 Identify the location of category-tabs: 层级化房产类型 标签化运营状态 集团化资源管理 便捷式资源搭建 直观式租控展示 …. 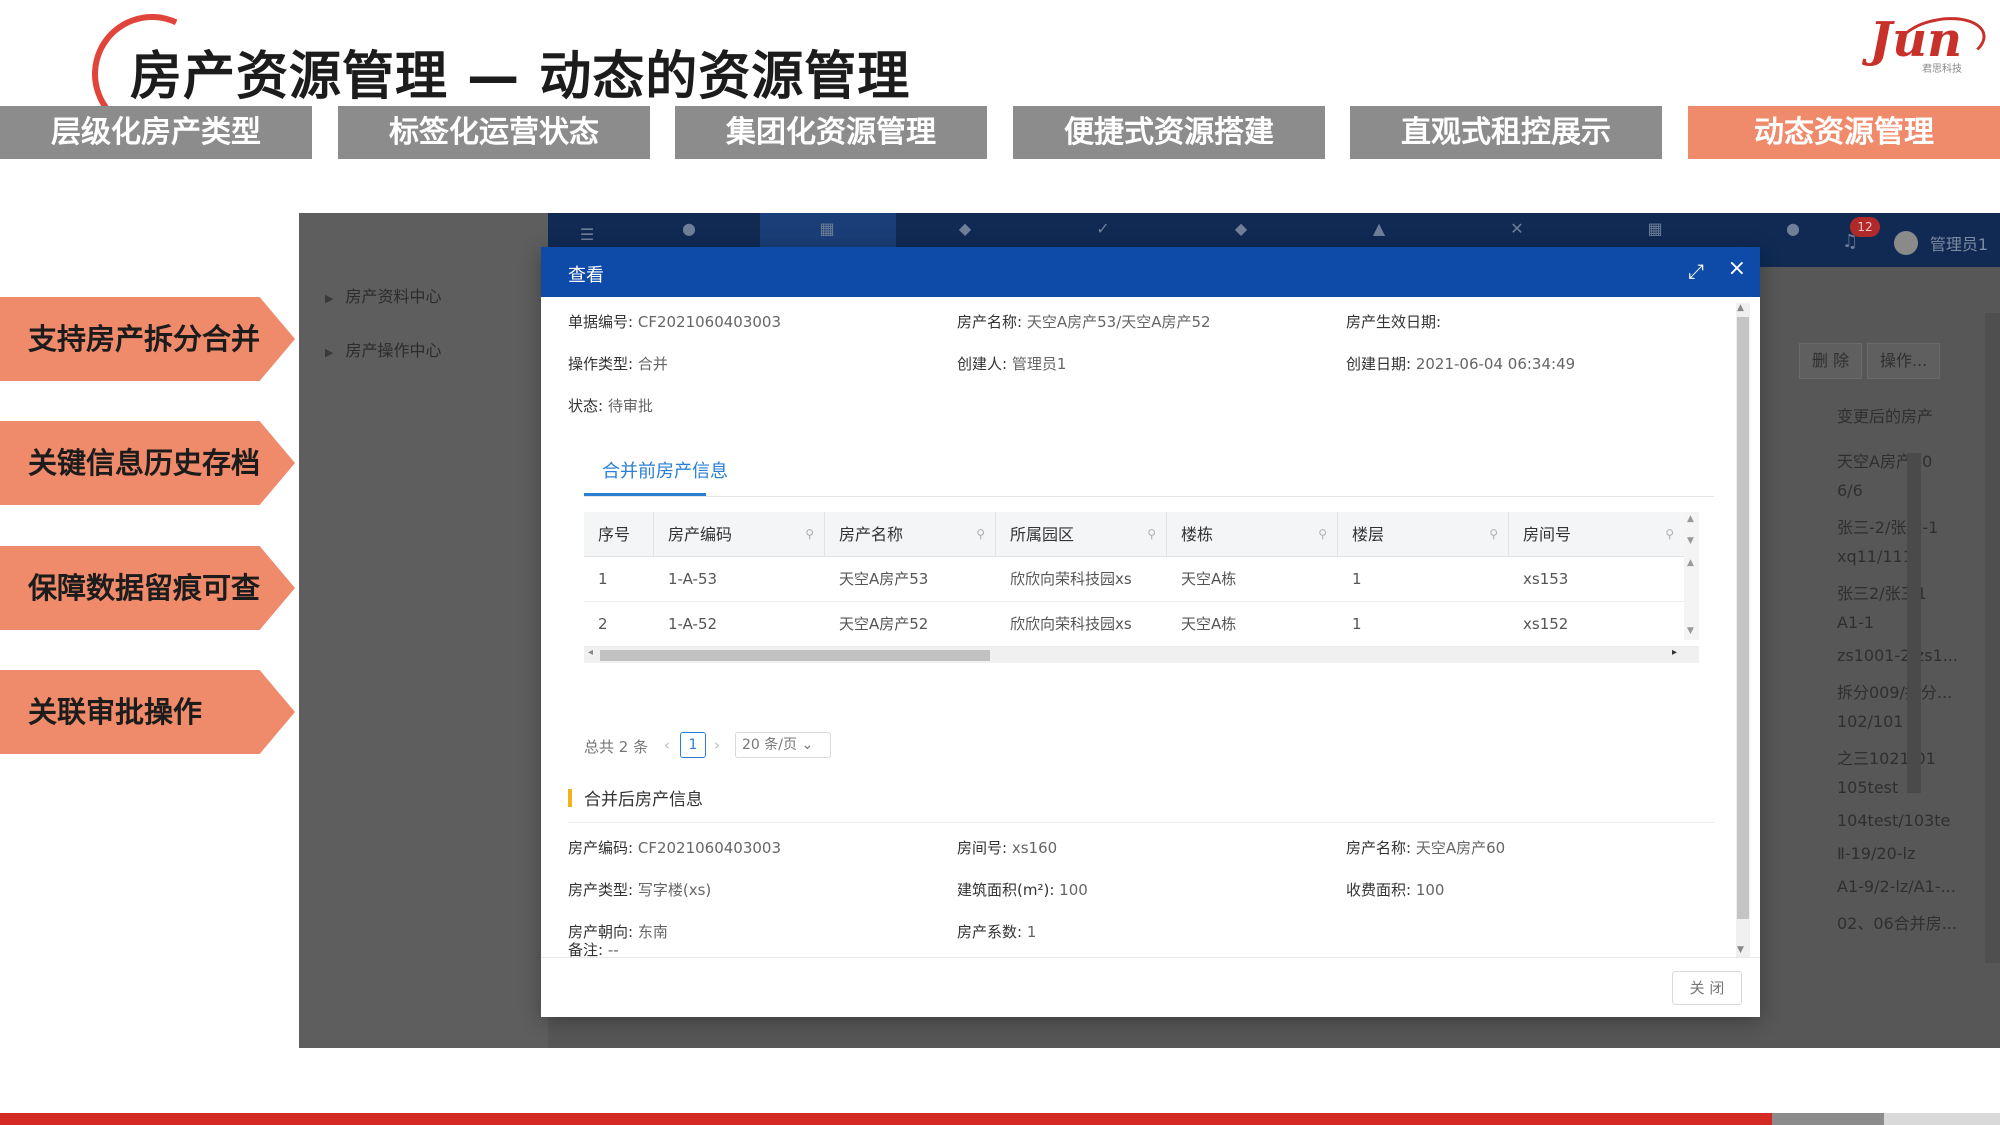
(1000, 132).